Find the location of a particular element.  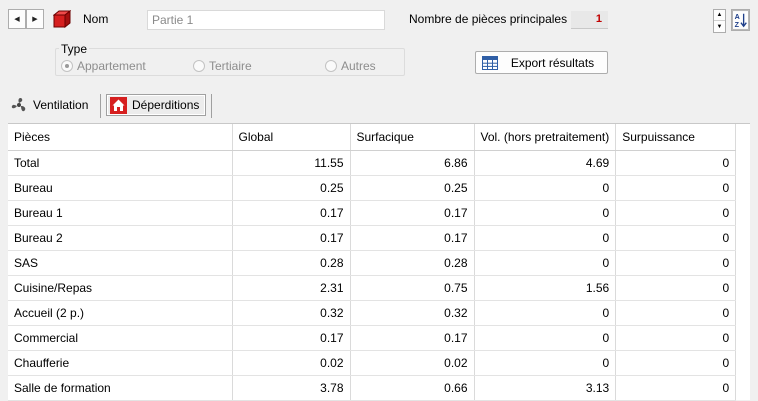

tab-label: Déperditions is located at coordinates (166, 105).